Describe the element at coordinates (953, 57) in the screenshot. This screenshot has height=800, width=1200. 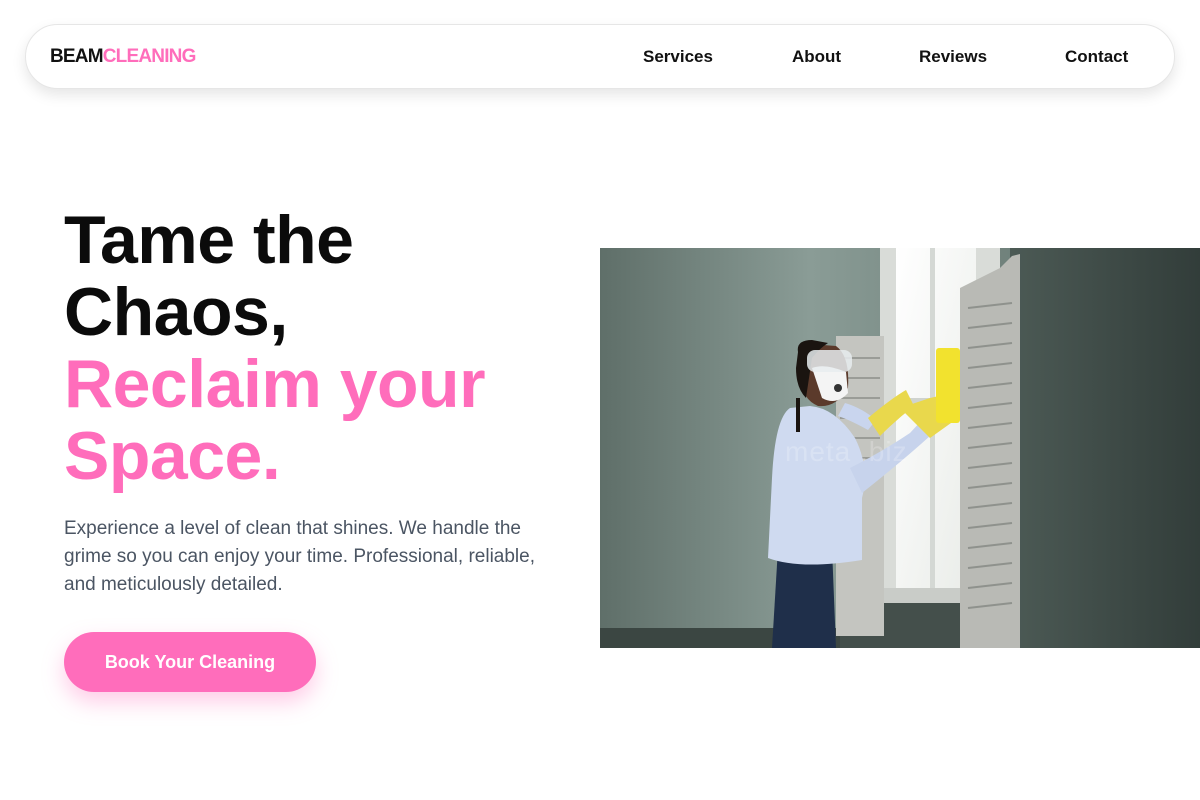
I see `nav-reviews-link: Reviews` at that location.